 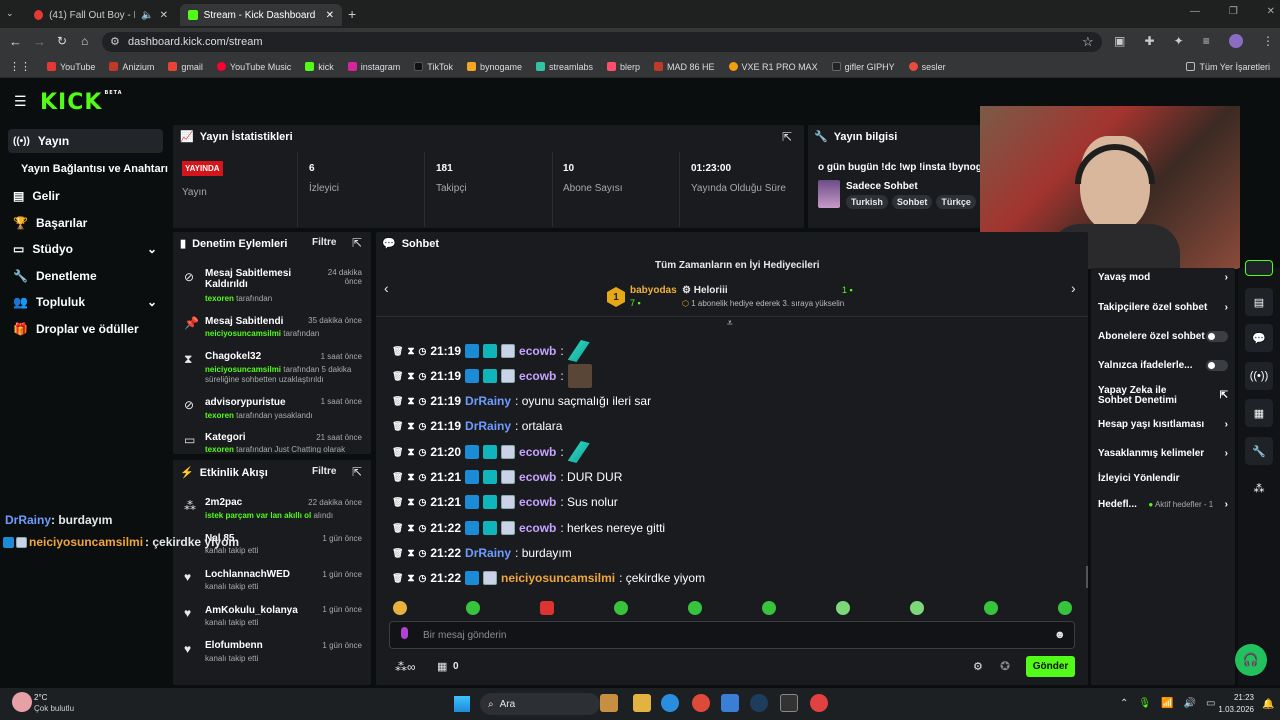 What do you see at coordinates (1190, 703) in the screenshot?
I see `volume-icon: 🔊` at bounding box center [1190, 703].